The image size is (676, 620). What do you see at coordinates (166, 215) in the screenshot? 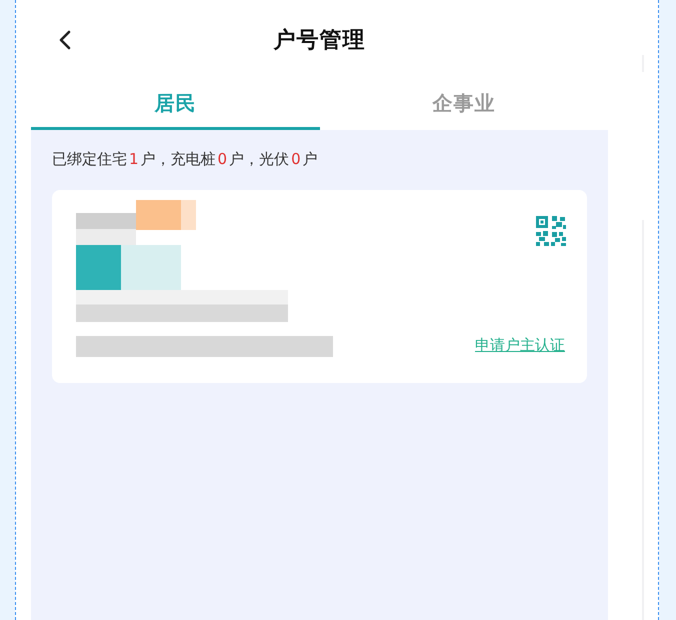
I see `pixelated-block` at bounding box center [166, 215].